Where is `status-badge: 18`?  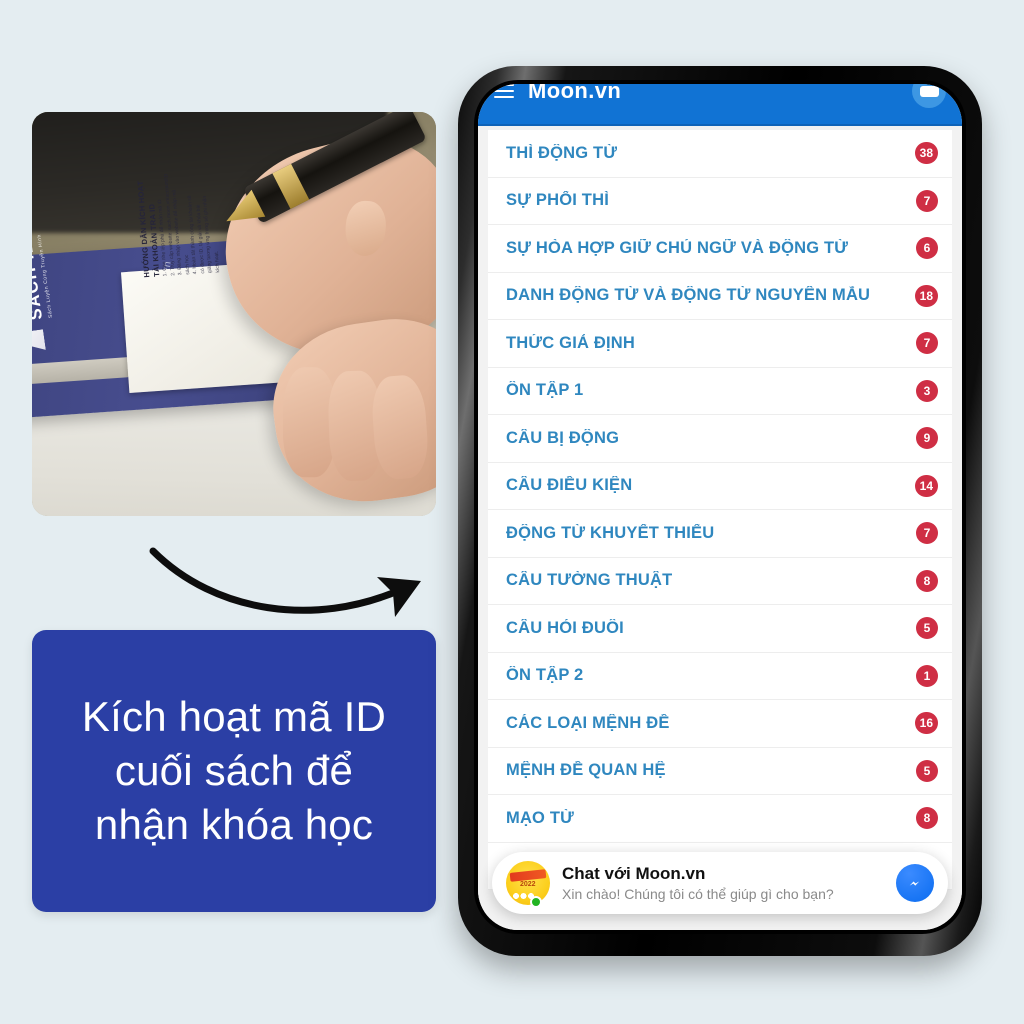
status-badge: 18 is located at coordinates (926, 295).